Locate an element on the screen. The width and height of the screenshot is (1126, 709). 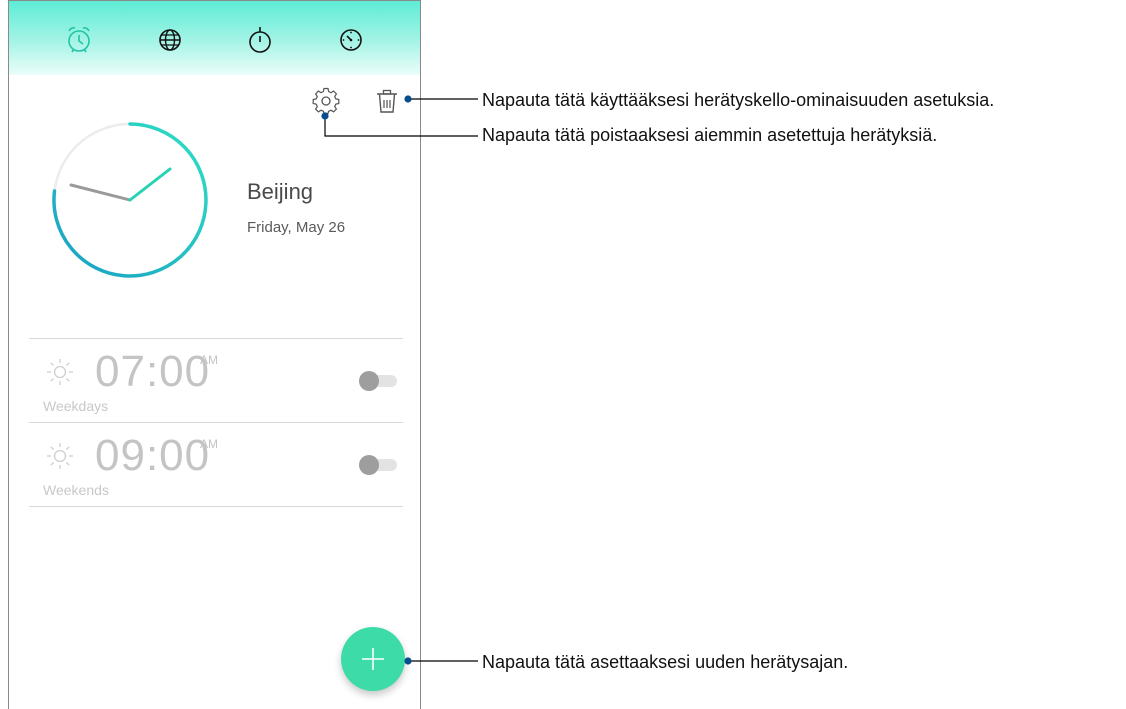
alarm-repeat: Weekdays is located at coordinates (76, 406).